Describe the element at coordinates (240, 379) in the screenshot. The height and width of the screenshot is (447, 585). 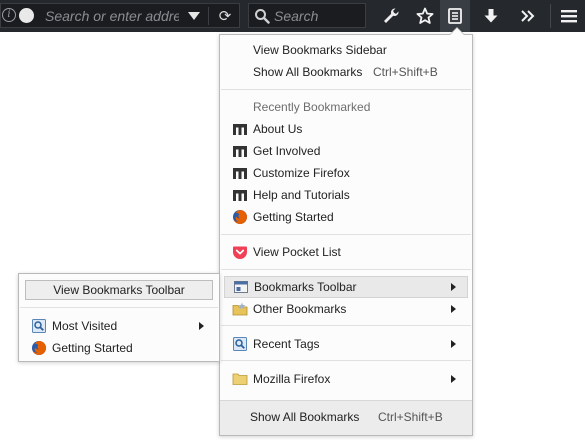
I see `folder-icon` at that location.